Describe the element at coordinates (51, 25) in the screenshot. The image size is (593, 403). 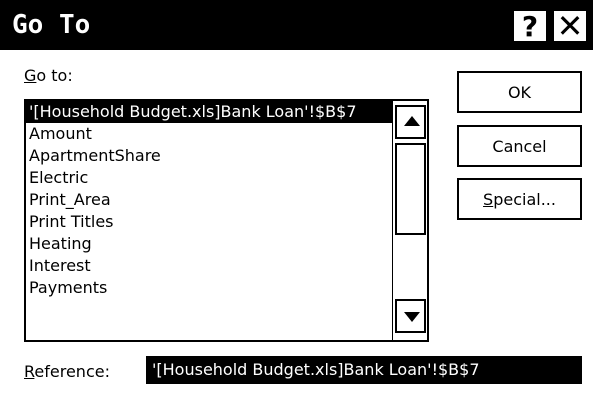
I see `dialog-title: Go To` at that location.